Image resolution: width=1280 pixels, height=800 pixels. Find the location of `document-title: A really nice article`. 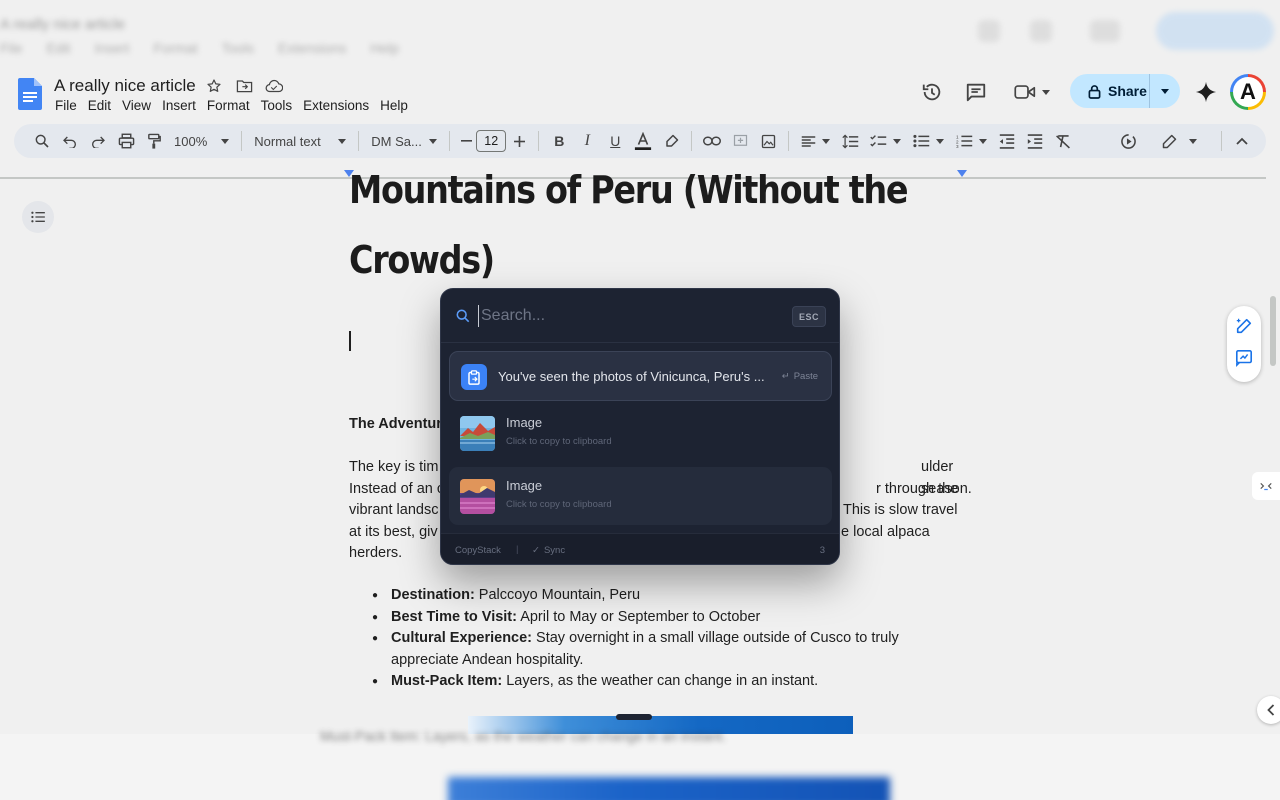

document-title: A really nice article is located at coordinates (125, 86).